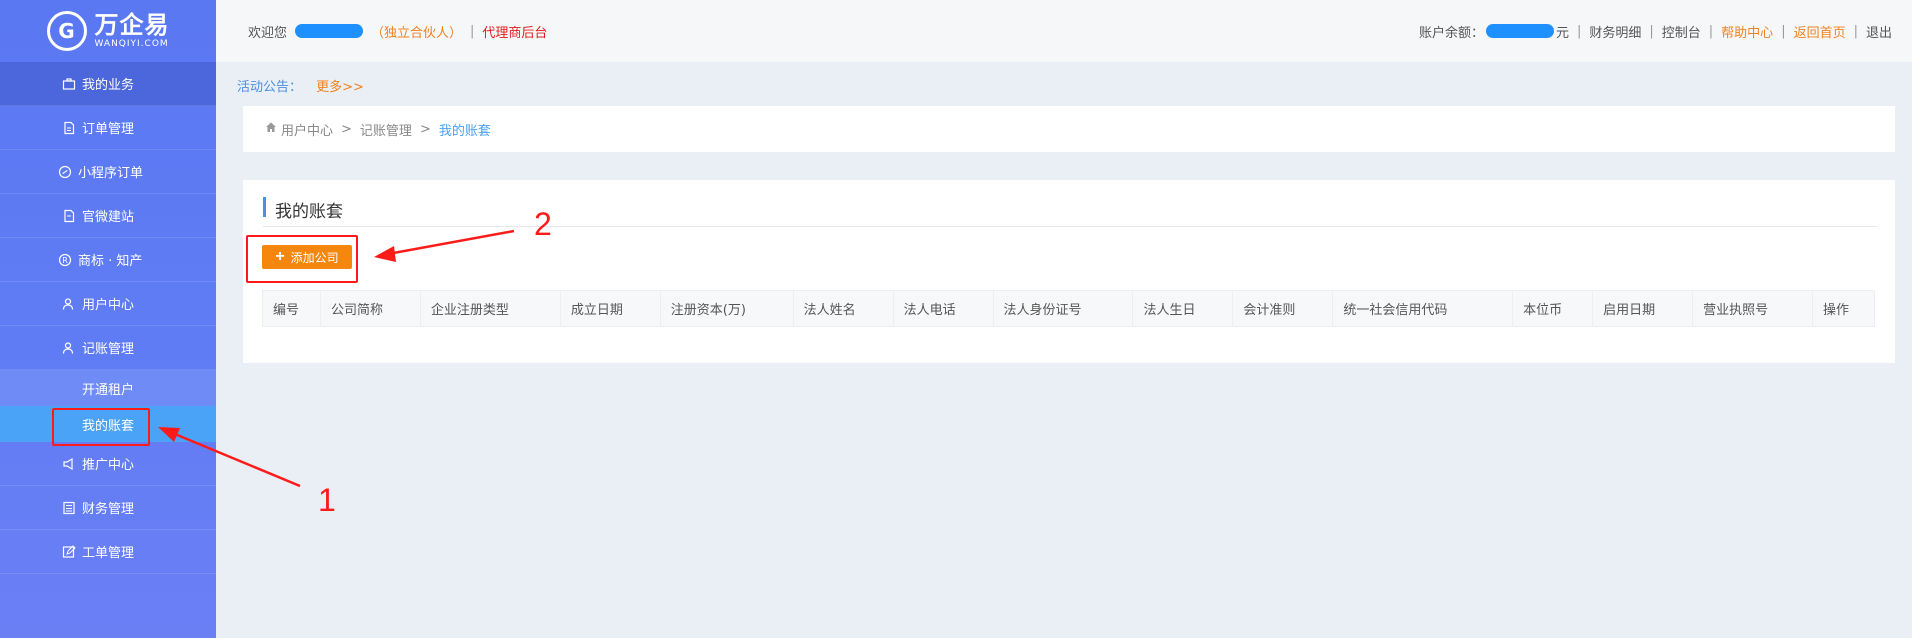 The height and width of the screenshot is (638, 1912). What do you see at coordinates (1183, 308) in the screenshot?
I see `column-header: 法人生日` at bounding box center [1183, 308].